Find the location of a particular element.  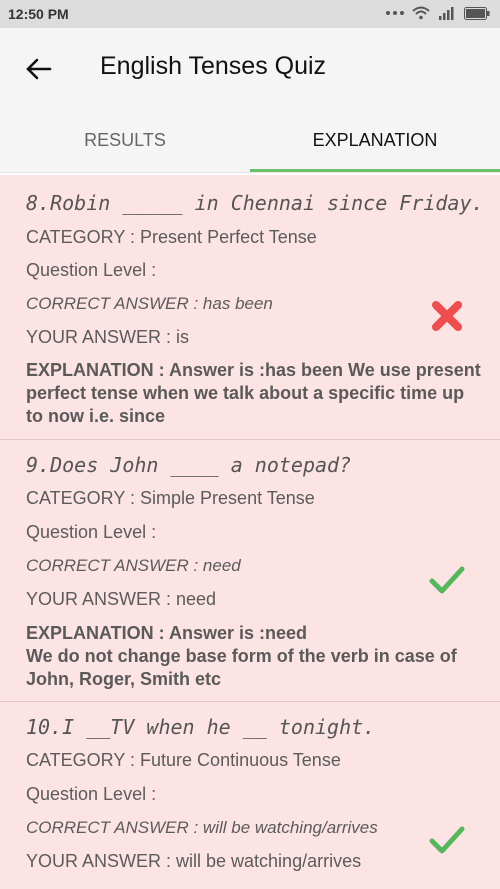

category-text: CATEGORY : Simple Present Tense is located at coordinates (170, 498).